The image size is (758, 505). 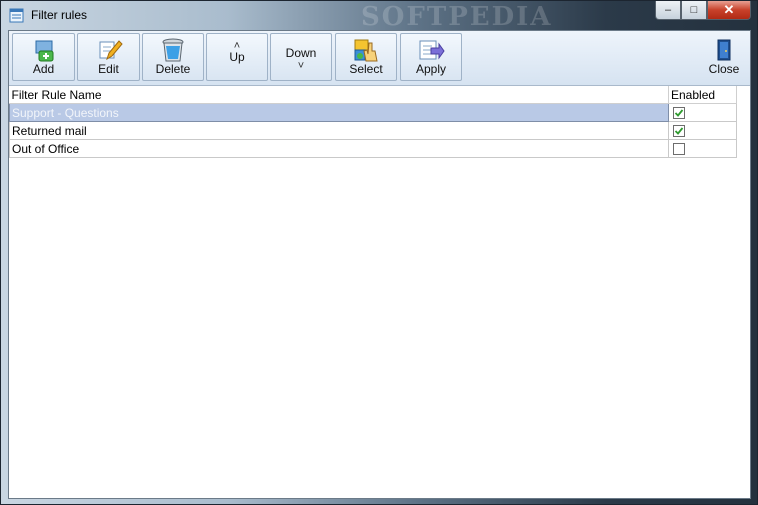 I want to click on caption-buttons: – □ ✕, so click(x=703, y=10).